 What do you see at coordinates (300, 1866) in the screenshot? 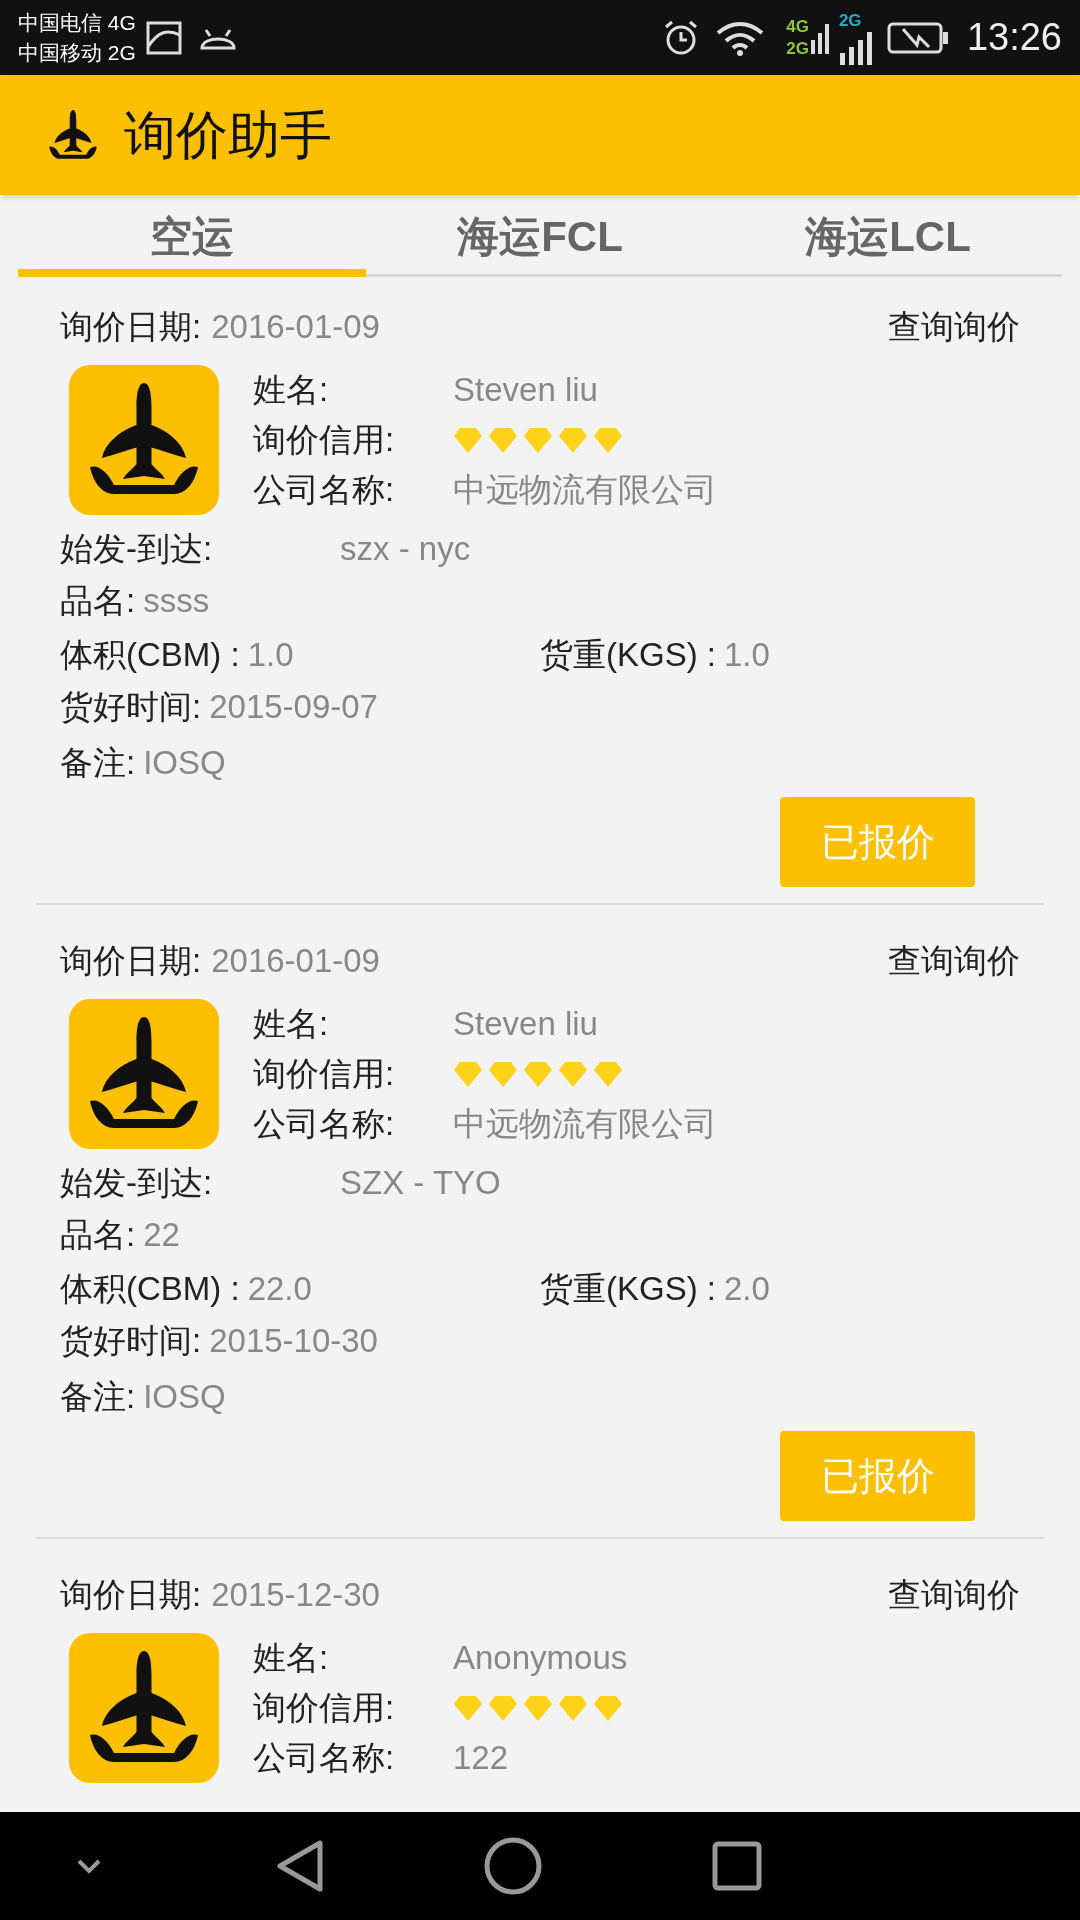
I see `back-icon` at bounding box center [300, 1866].